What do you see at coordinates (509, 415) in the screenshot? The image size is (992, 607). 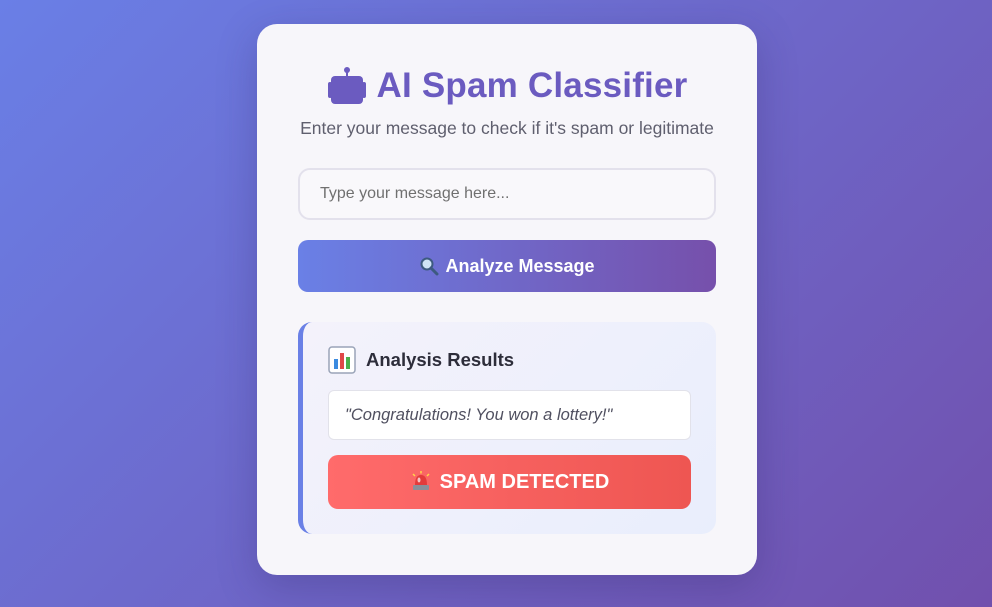 I see `analyzed-message: "Congratulations! You won a lottery!"` at bounding box center [509, 415].